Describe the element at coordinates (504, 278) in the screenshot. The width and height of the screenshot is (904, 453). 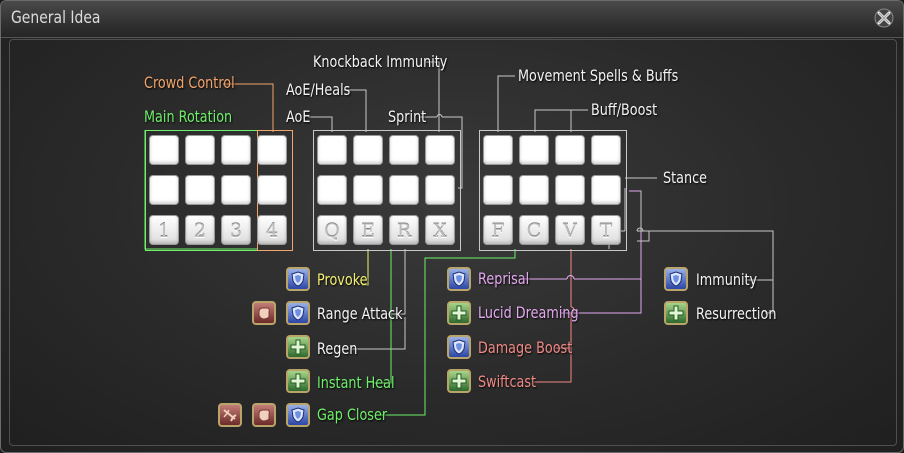
I see `legend-reprisal: Reprisal` at that location.